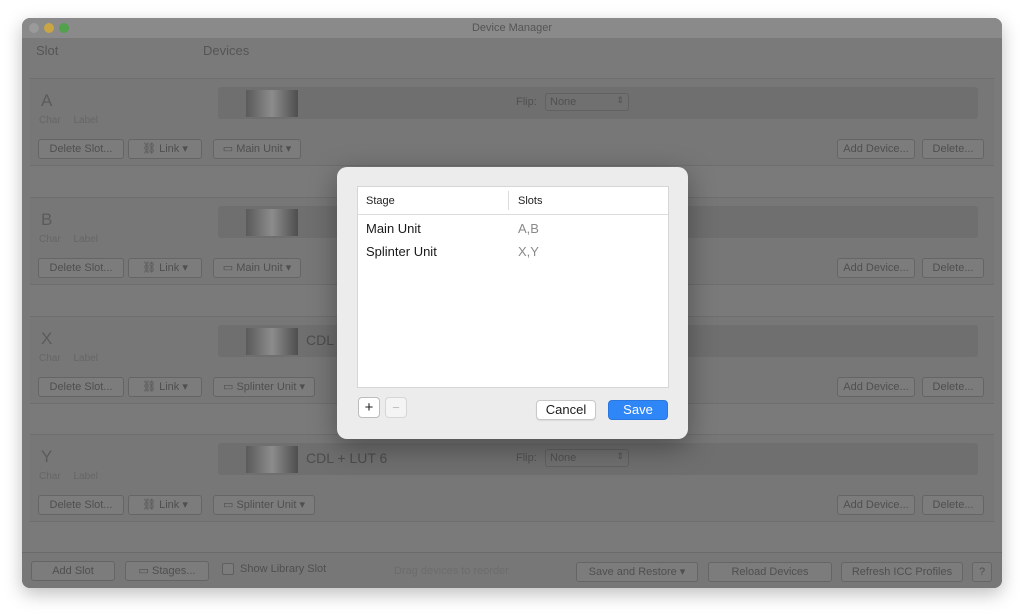 The width and height of the screenshot is (1024, 613). Describe the element at coordinates (393, 228) in the screenshot. I see `stage-cell: Main Unit` at that location.